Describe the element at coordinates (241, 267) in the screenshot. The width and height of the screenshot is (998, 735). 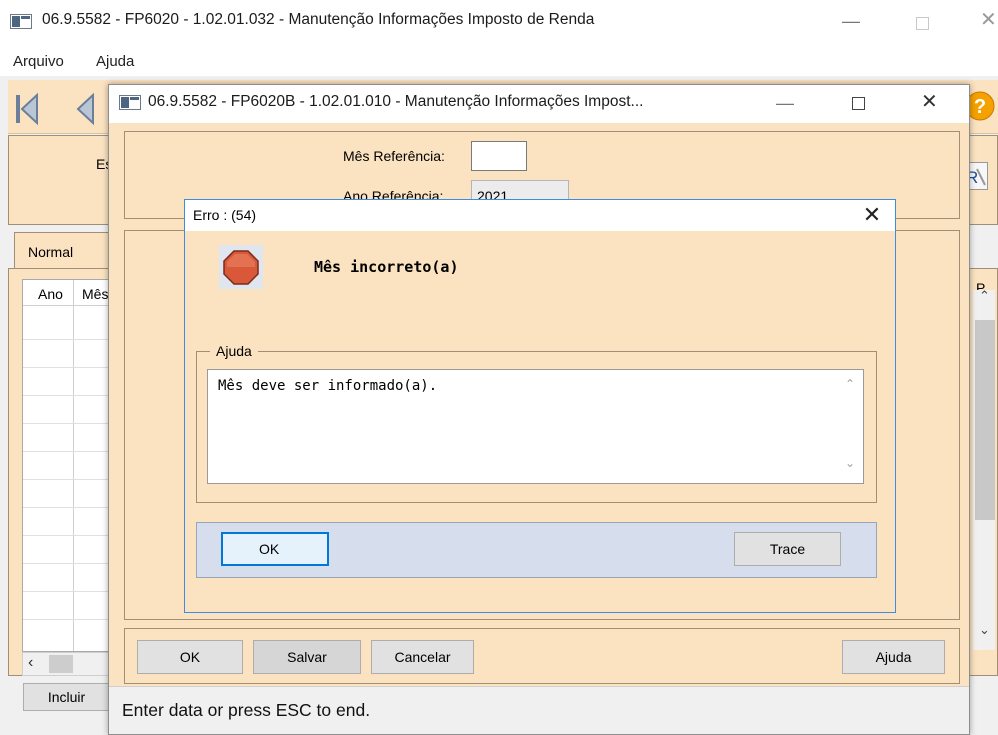
I see `stop-icon` at that location.